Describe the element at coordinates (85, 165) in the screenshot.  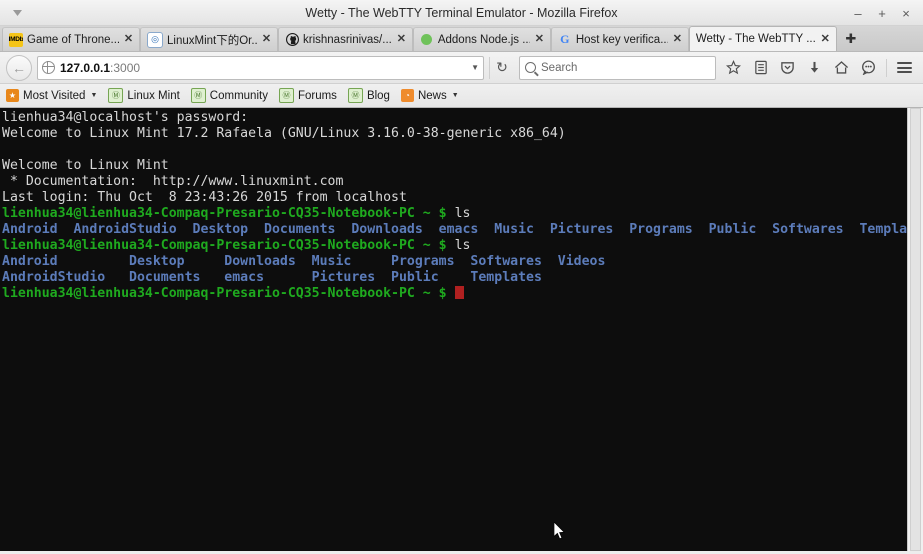
I see `terminal-text: Welcome to Linux Mint` at that location.